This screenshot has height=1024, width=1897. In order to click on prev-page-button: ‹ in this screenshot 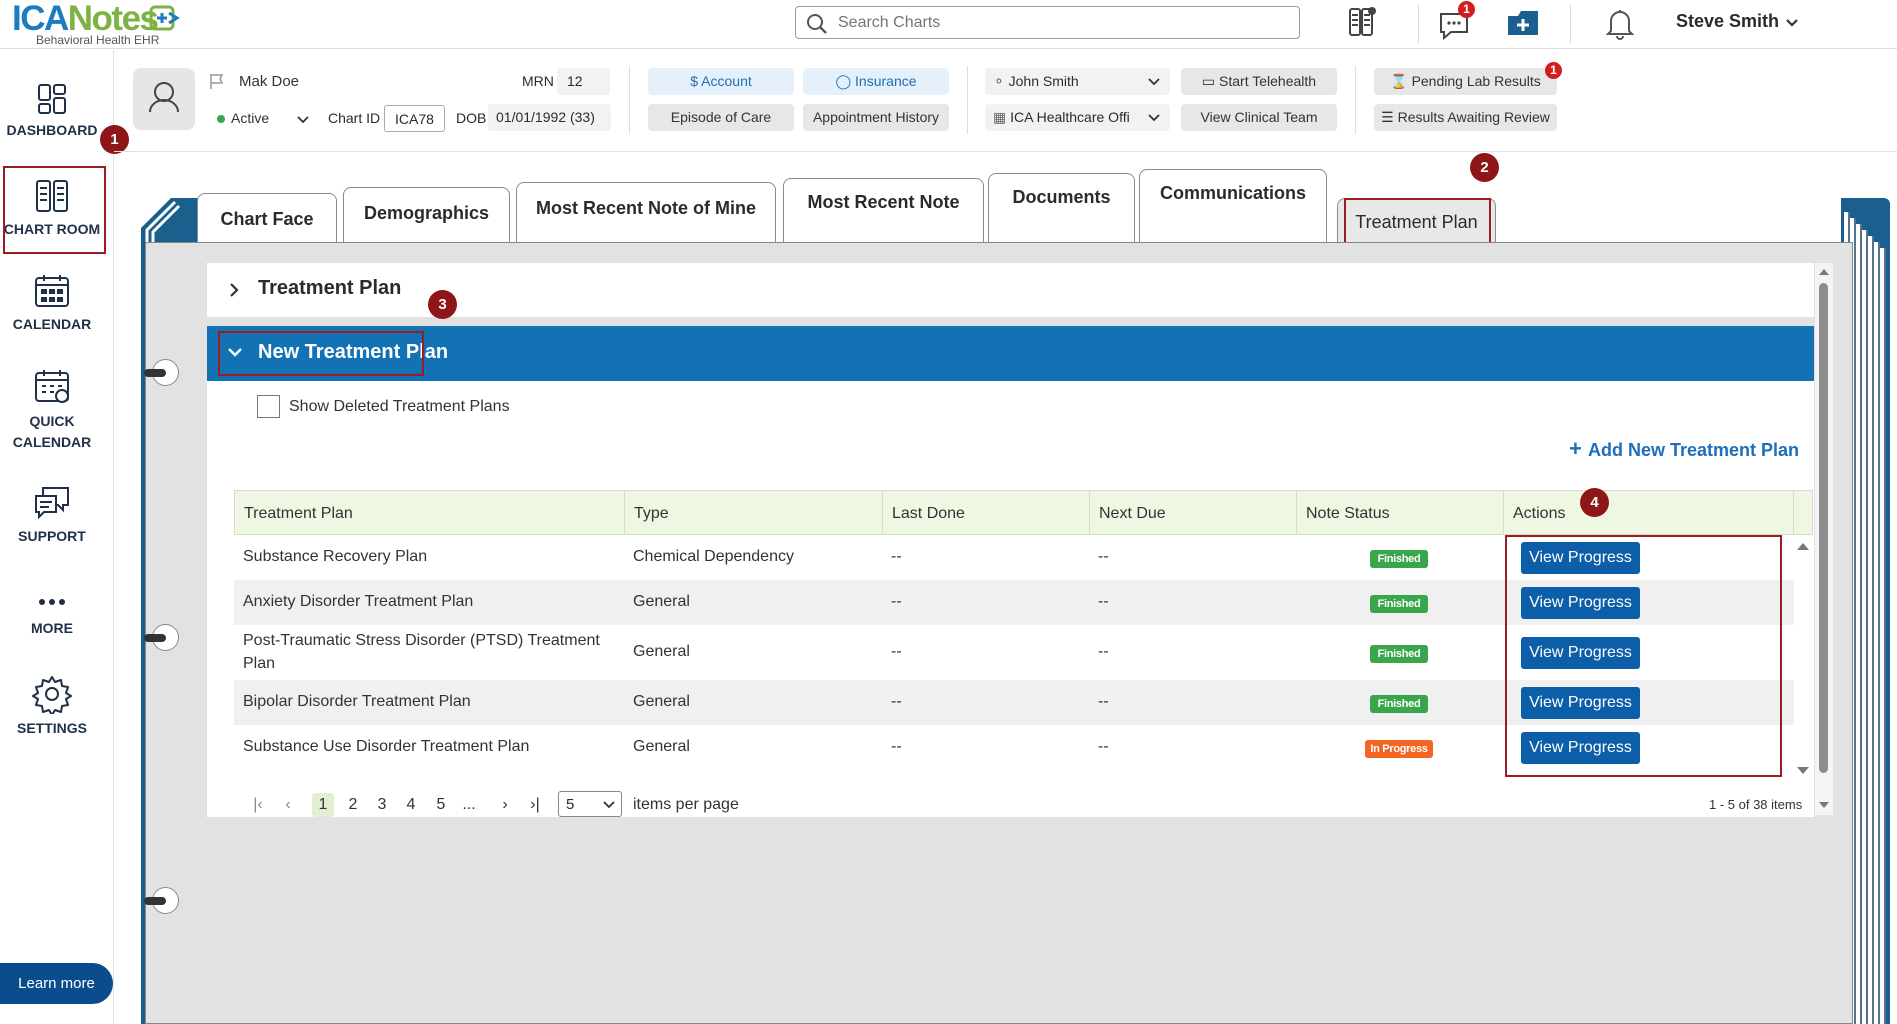, I will do `click(288, 805)`.